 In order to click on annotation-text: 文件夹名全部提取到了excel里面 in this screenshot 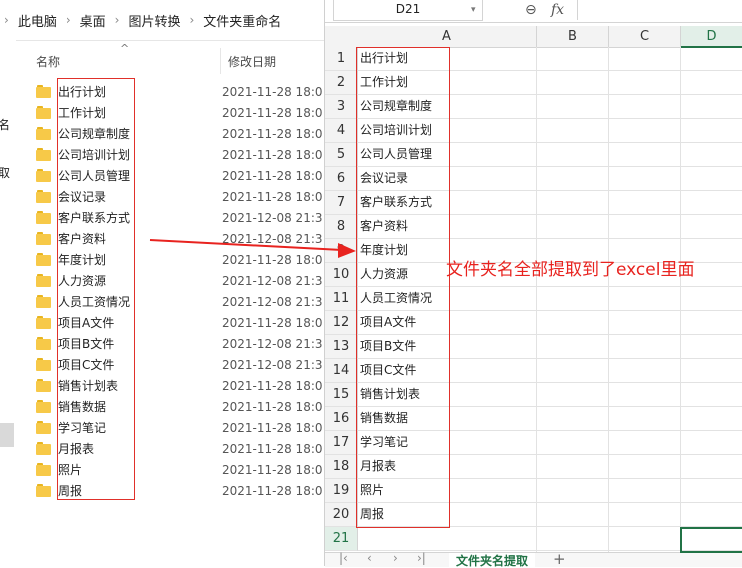, I will do `click(570, 270)`.